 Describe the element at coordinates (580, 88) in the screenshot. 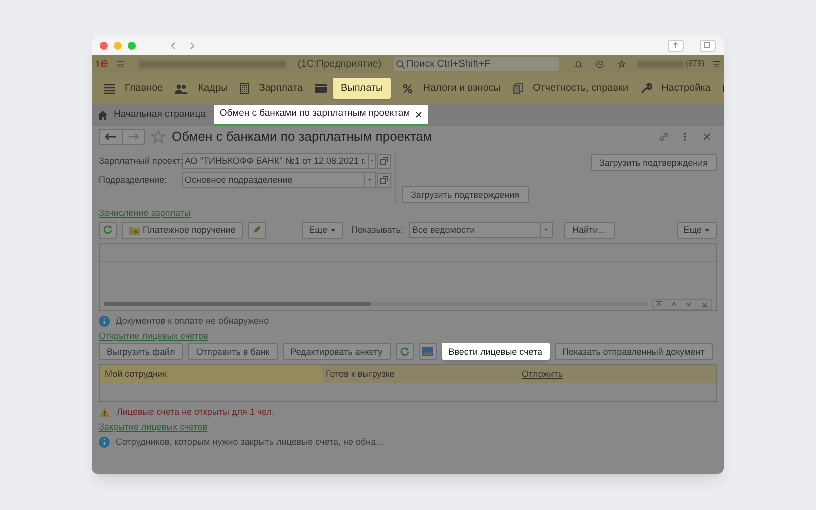

I see `section-tab: Отчетность, справки` at that location.